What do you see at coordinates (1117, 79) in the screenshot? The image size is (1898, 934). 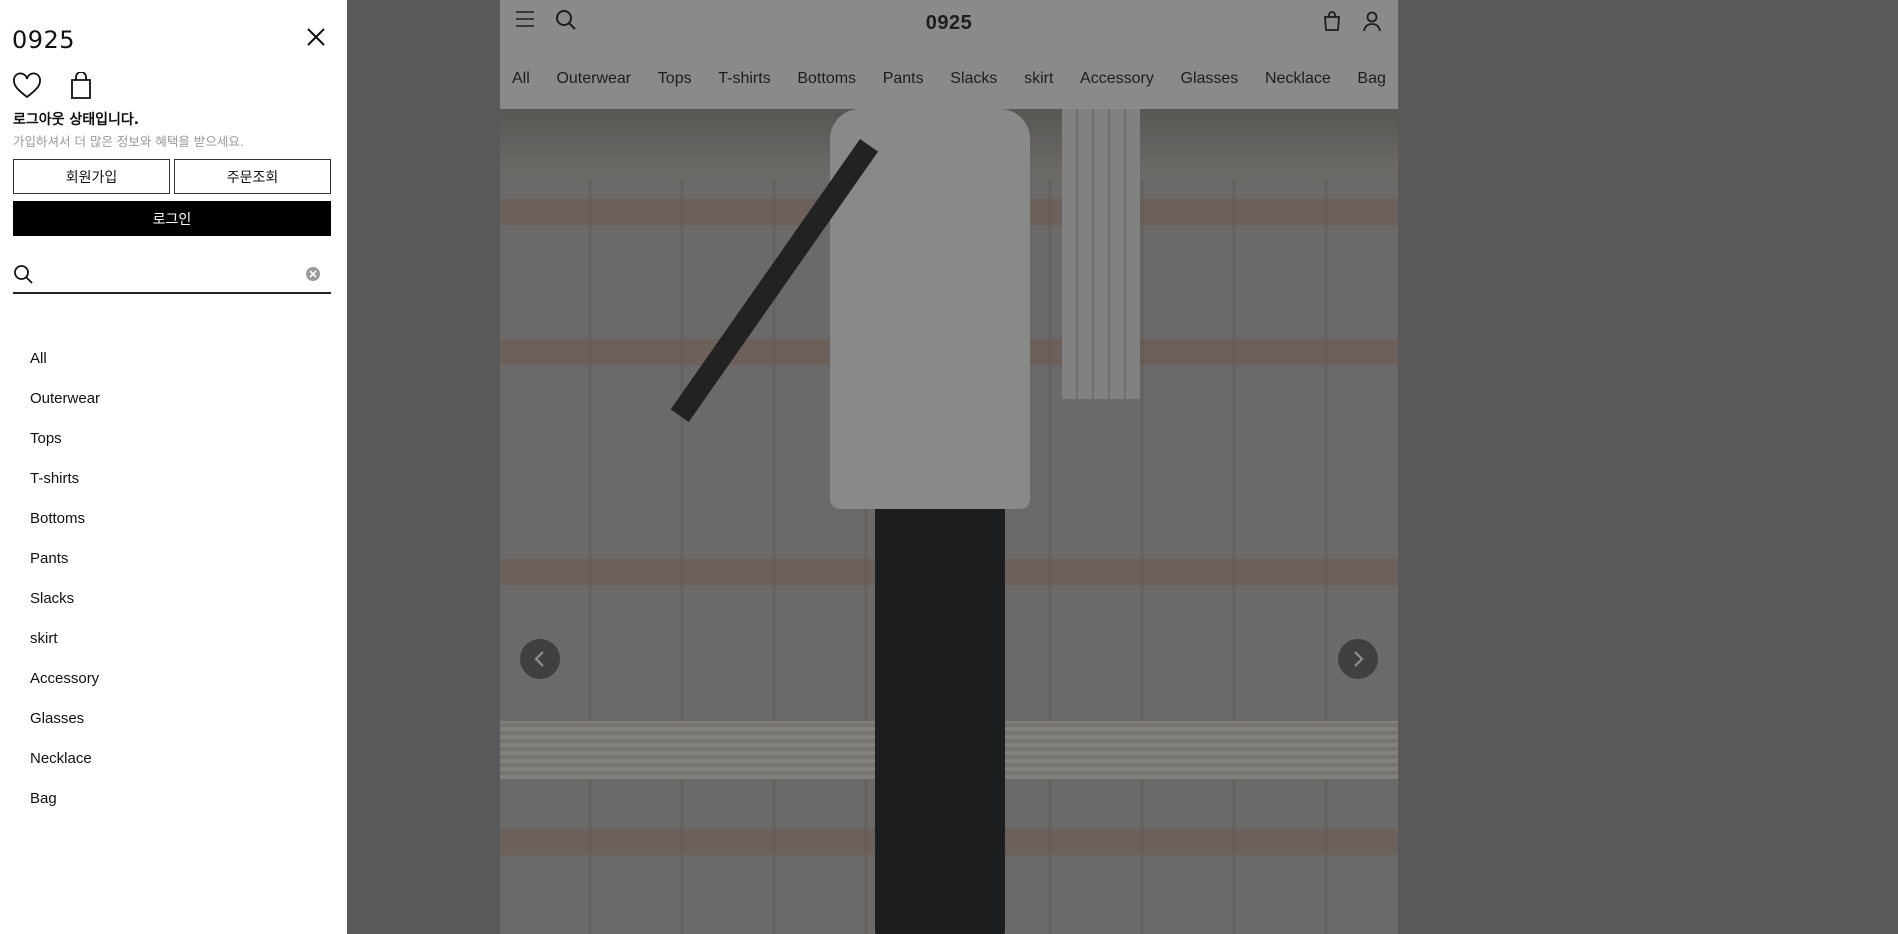 I see `category-link-accessory: Accessory` at bounding box center [1117, 79].